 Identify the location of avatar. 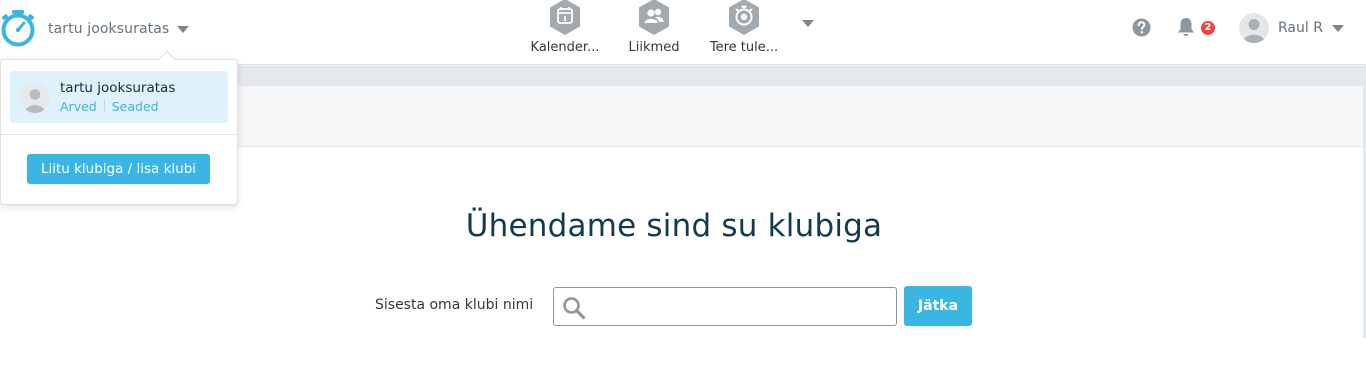
(1254, 28).